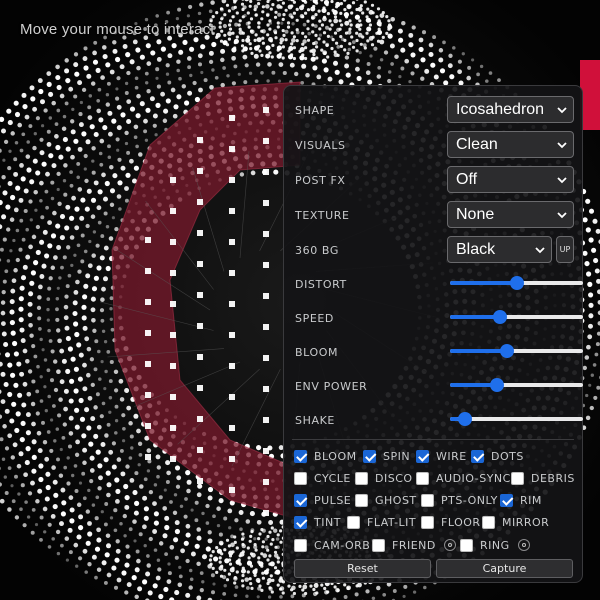  Describe the element at coordinates (384, 478) in the screenshot. I see `disco-toggle: DISCO` at that location.